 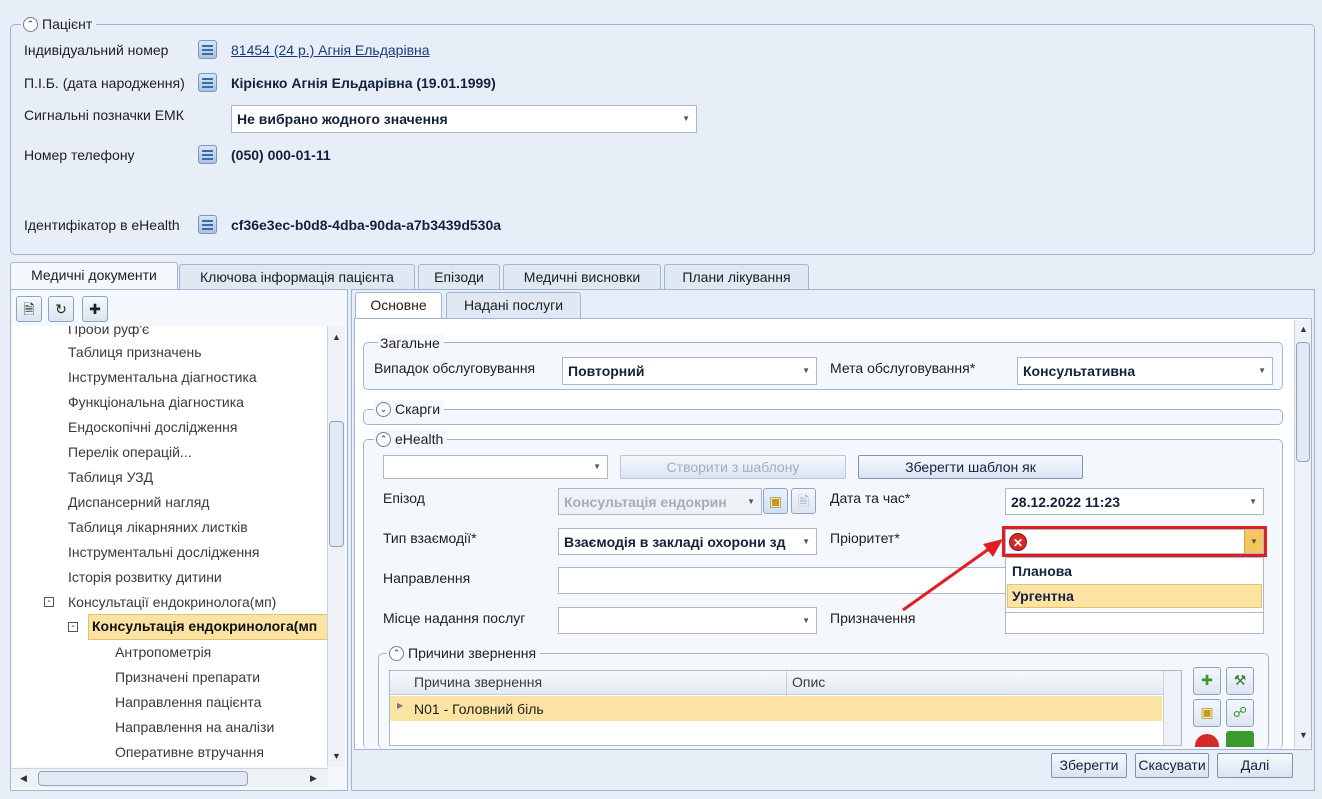 What do you see at coordinates (163, 652) in the screenshot?
I see `tree-child: Антропометрія` at bounding box center [163, 652].